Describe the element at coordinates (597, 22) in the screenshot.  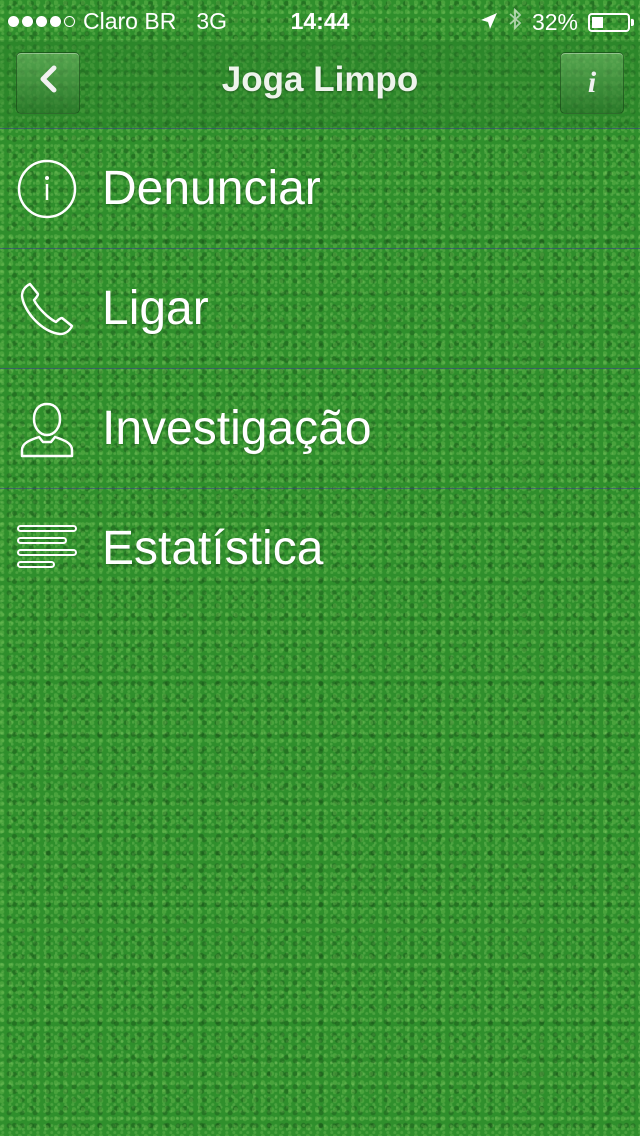
I see `battery-fill` at that location.